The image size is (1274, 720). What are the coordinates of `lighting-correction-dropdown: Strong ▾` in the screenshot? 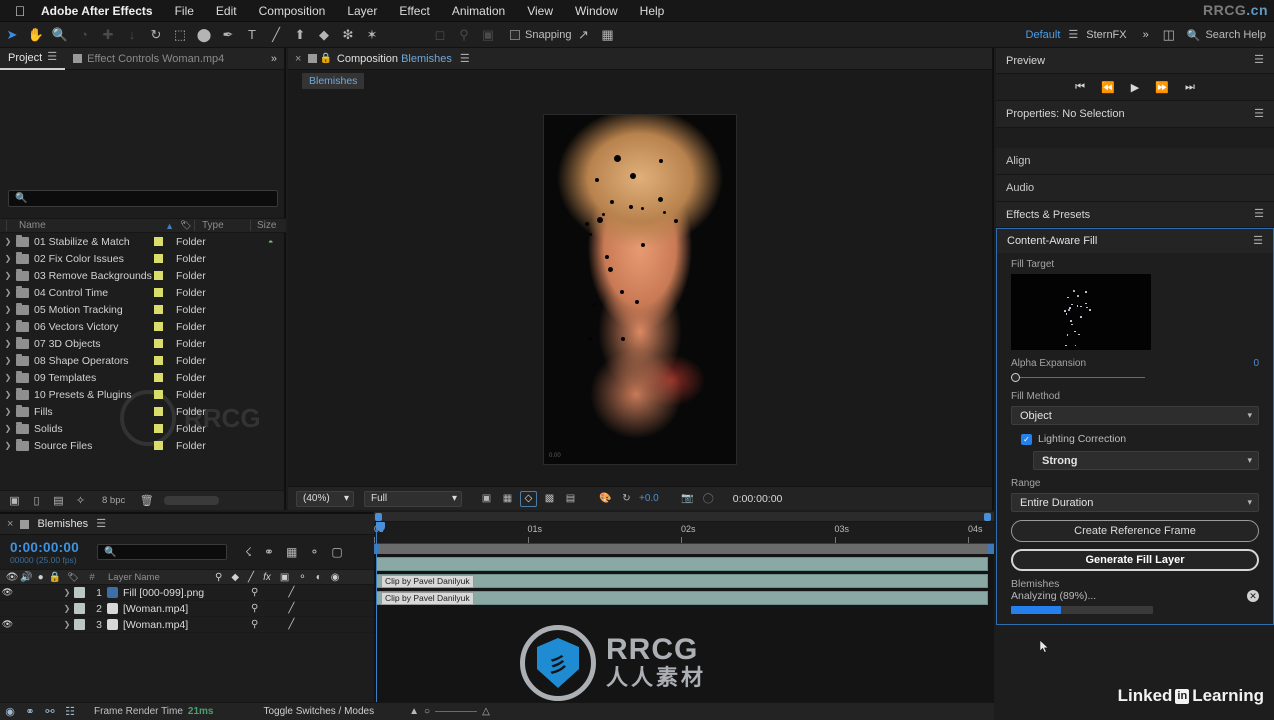 It's located at (1146, 460).